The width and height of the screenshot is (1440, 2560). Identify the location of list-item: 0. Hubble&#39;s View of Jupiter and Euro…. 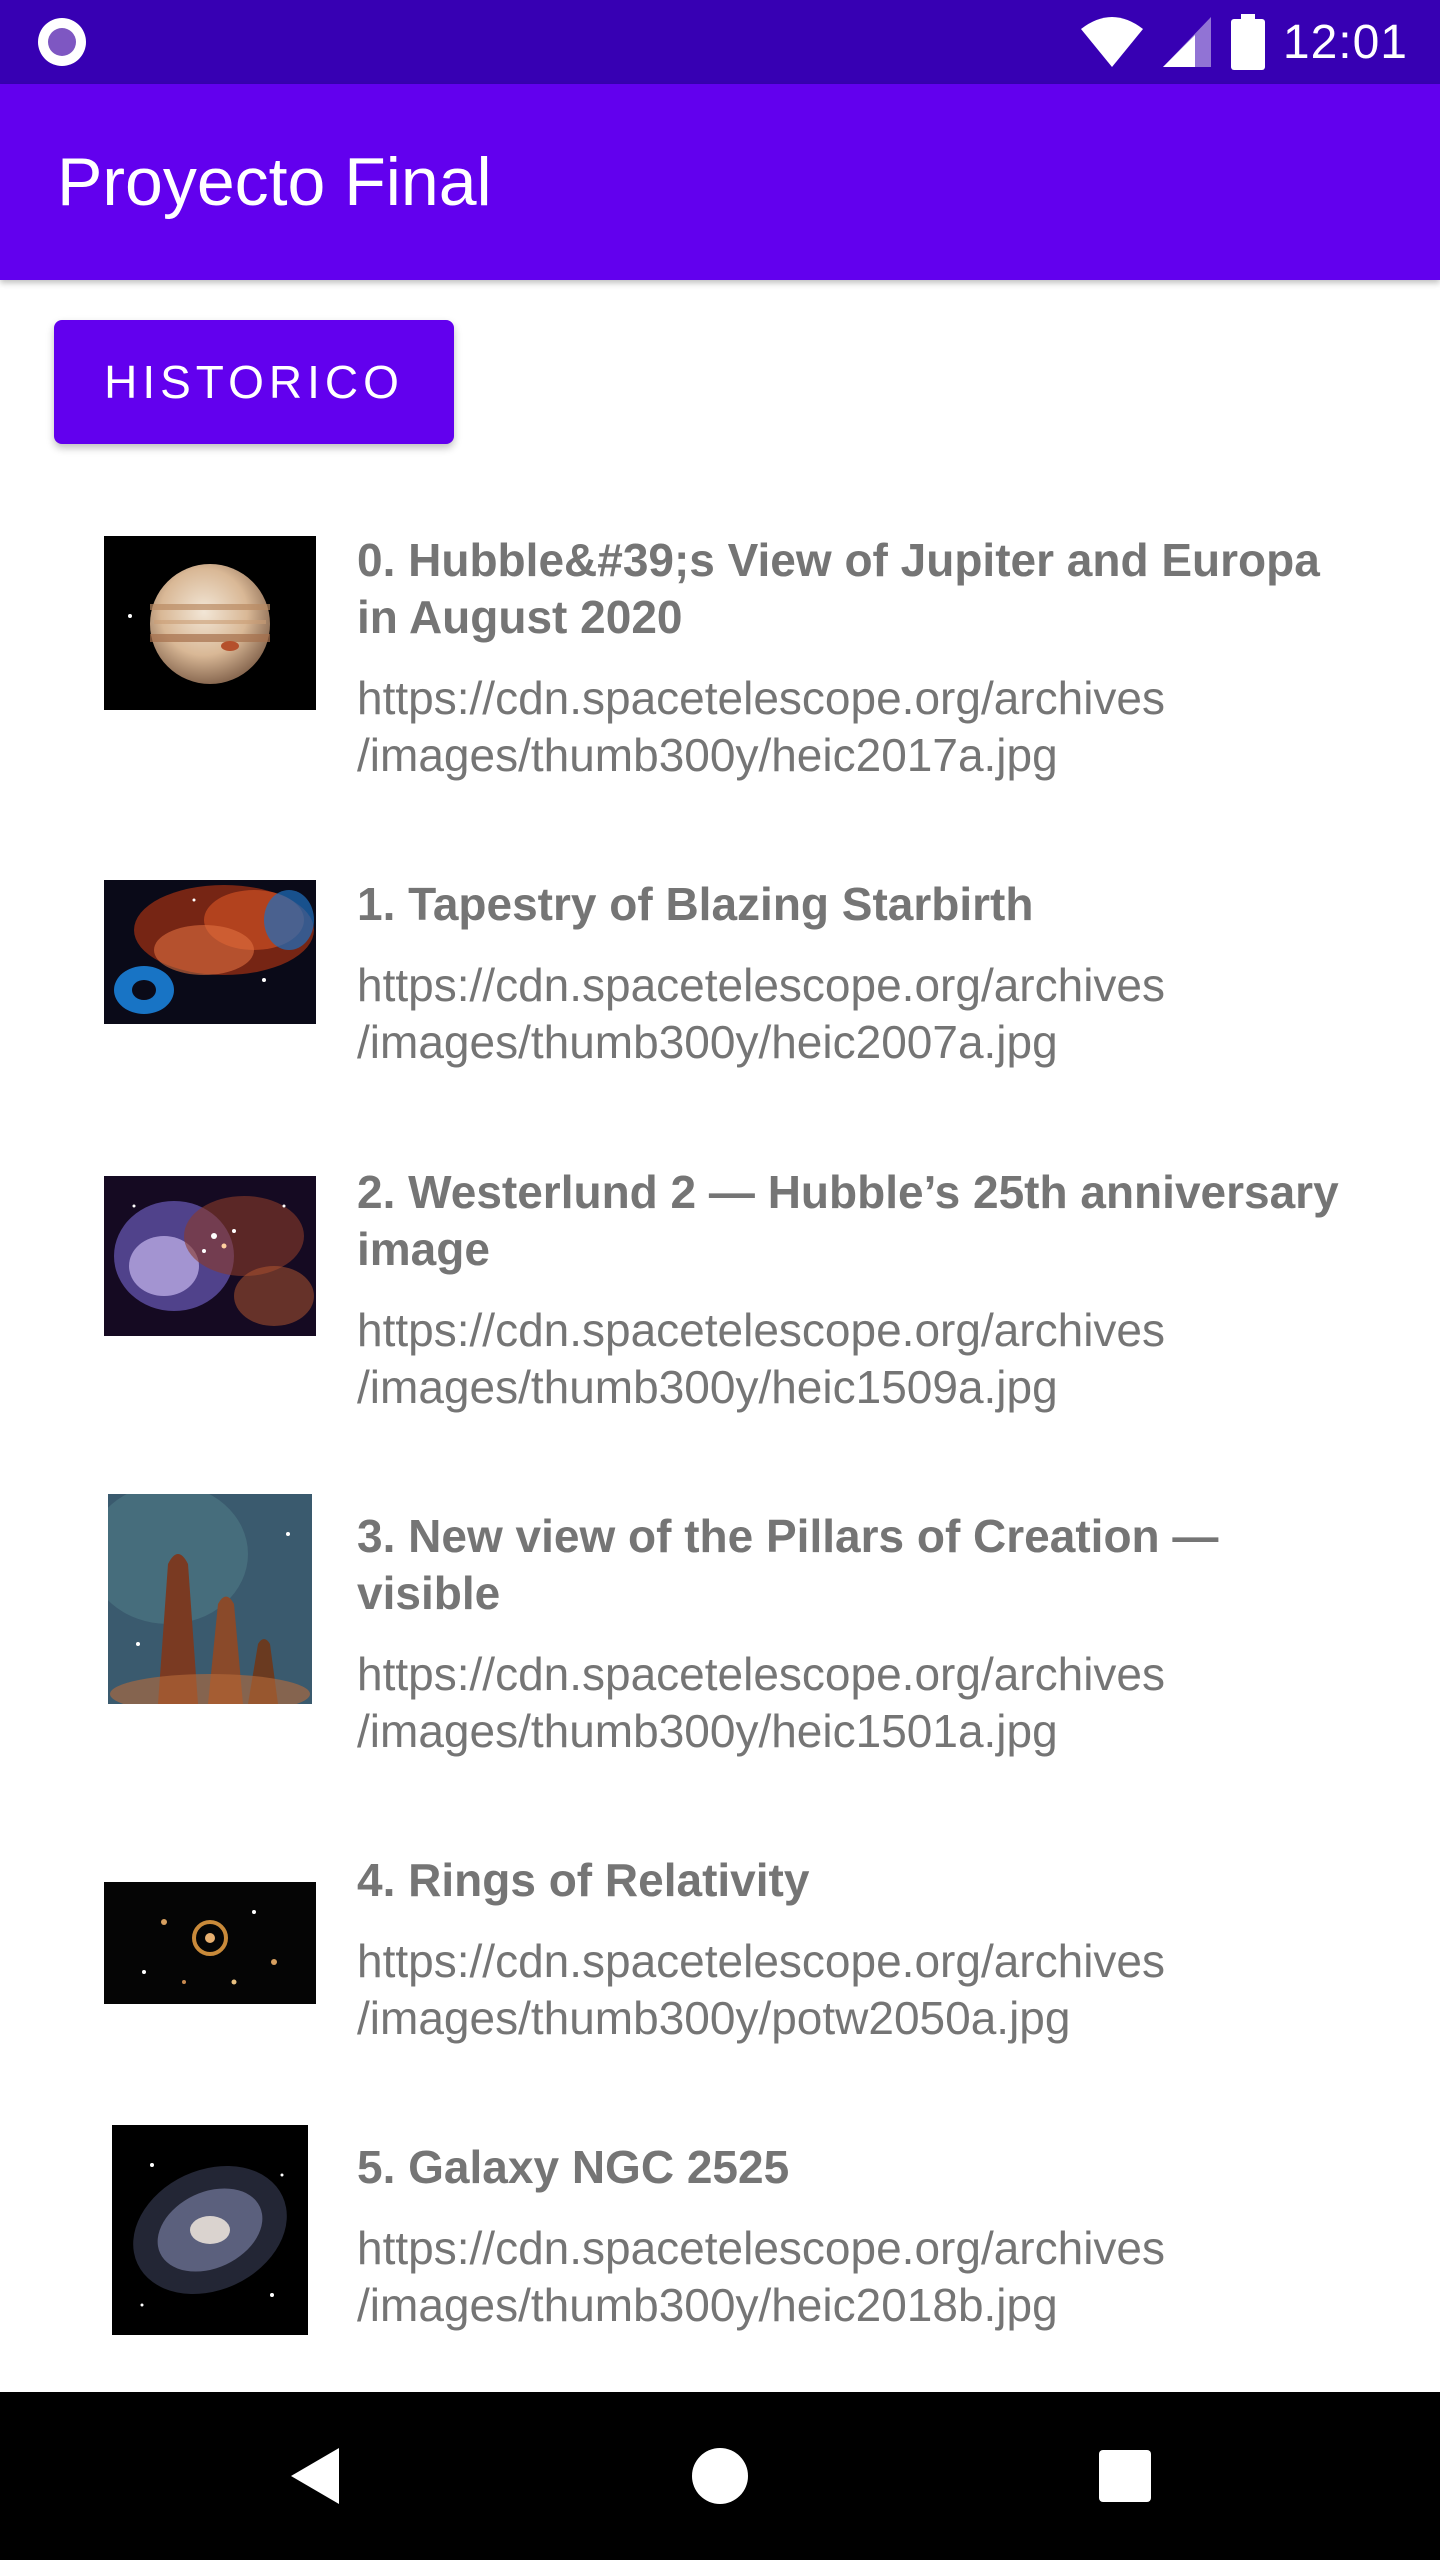
(720, 665).